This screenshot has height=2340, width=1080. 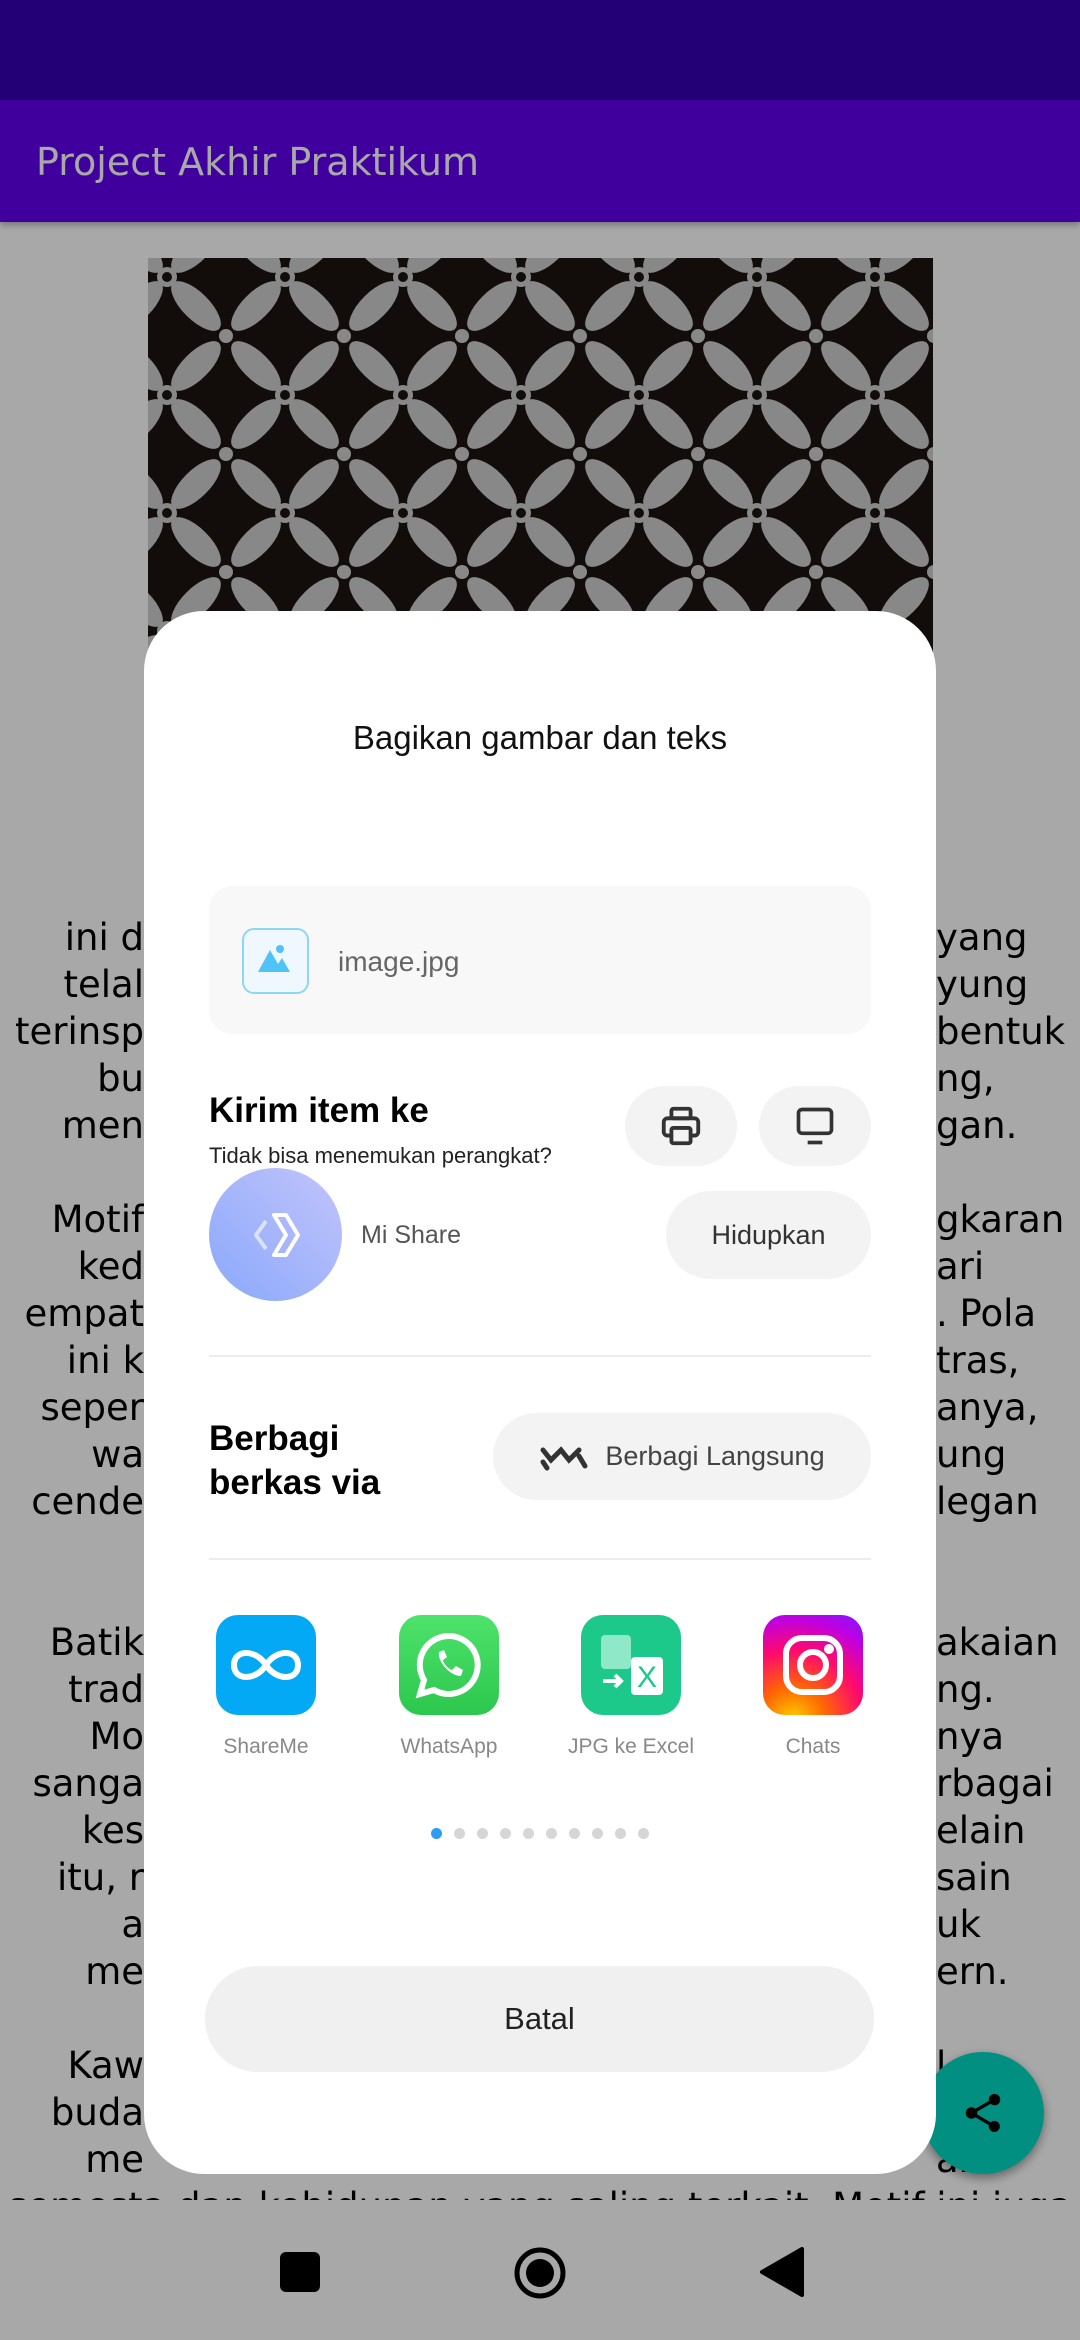 I want to click on app-label: Chats, so click(x=813, y=1746).